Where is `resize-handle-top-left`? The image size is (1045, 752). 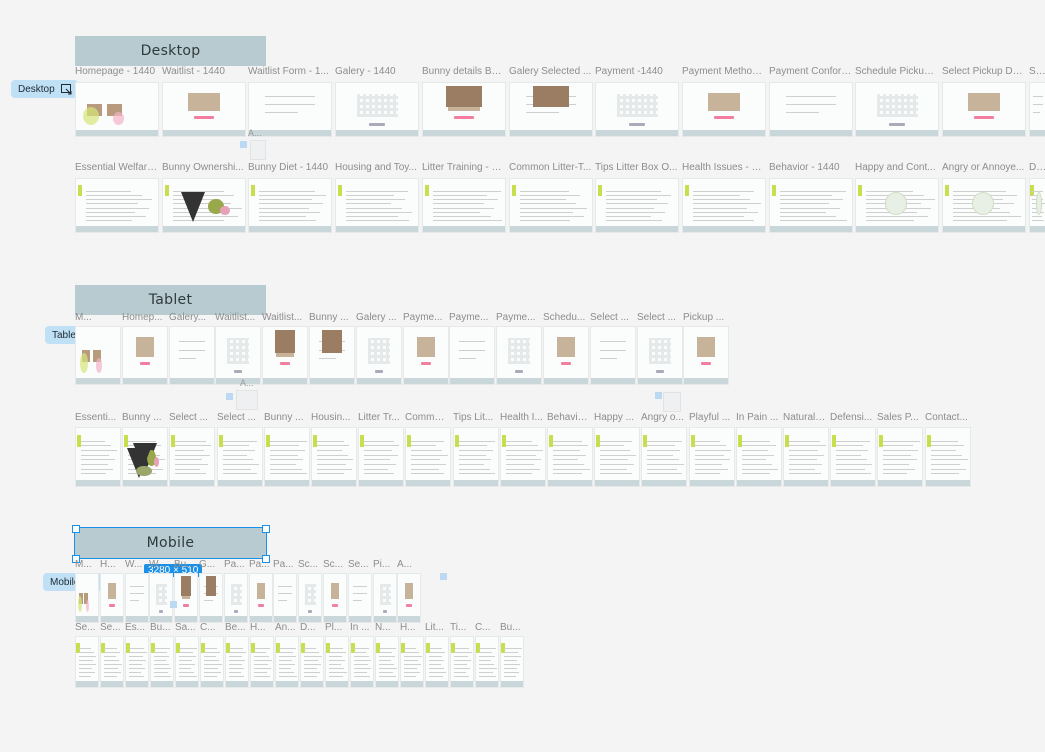
resize-handle-top-left is located at coordinates (76, 529).